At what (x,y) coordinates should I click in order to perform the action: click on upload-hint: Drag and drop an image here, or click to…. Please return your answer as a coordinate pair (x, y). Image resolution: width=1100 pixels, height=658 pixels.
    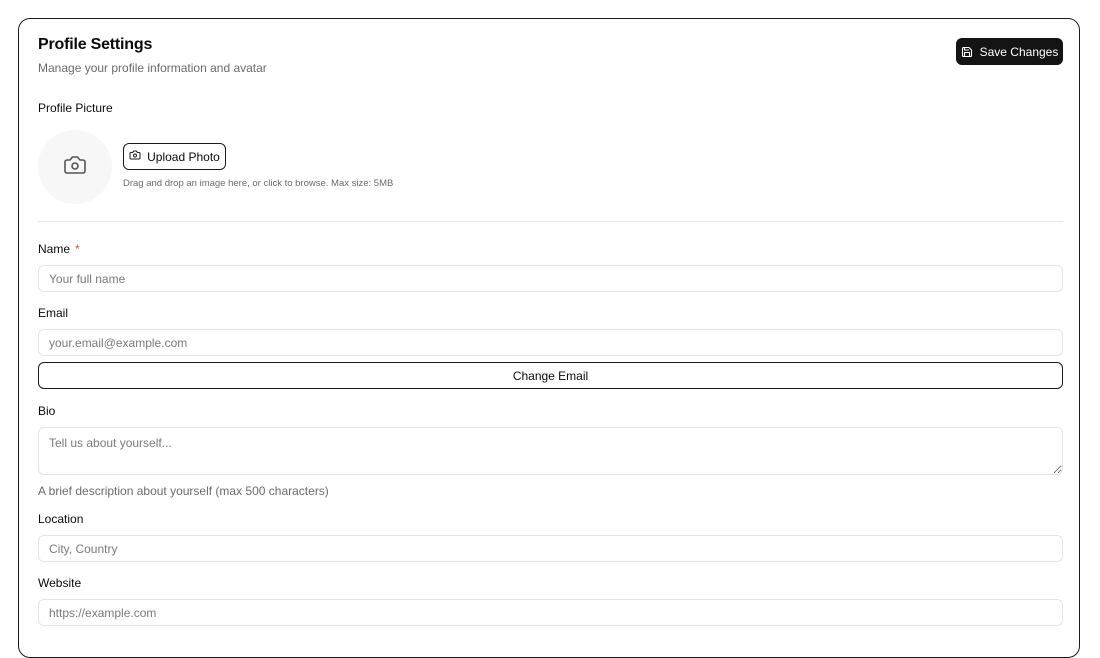
    Looking at the image, I should click on (258, 183).